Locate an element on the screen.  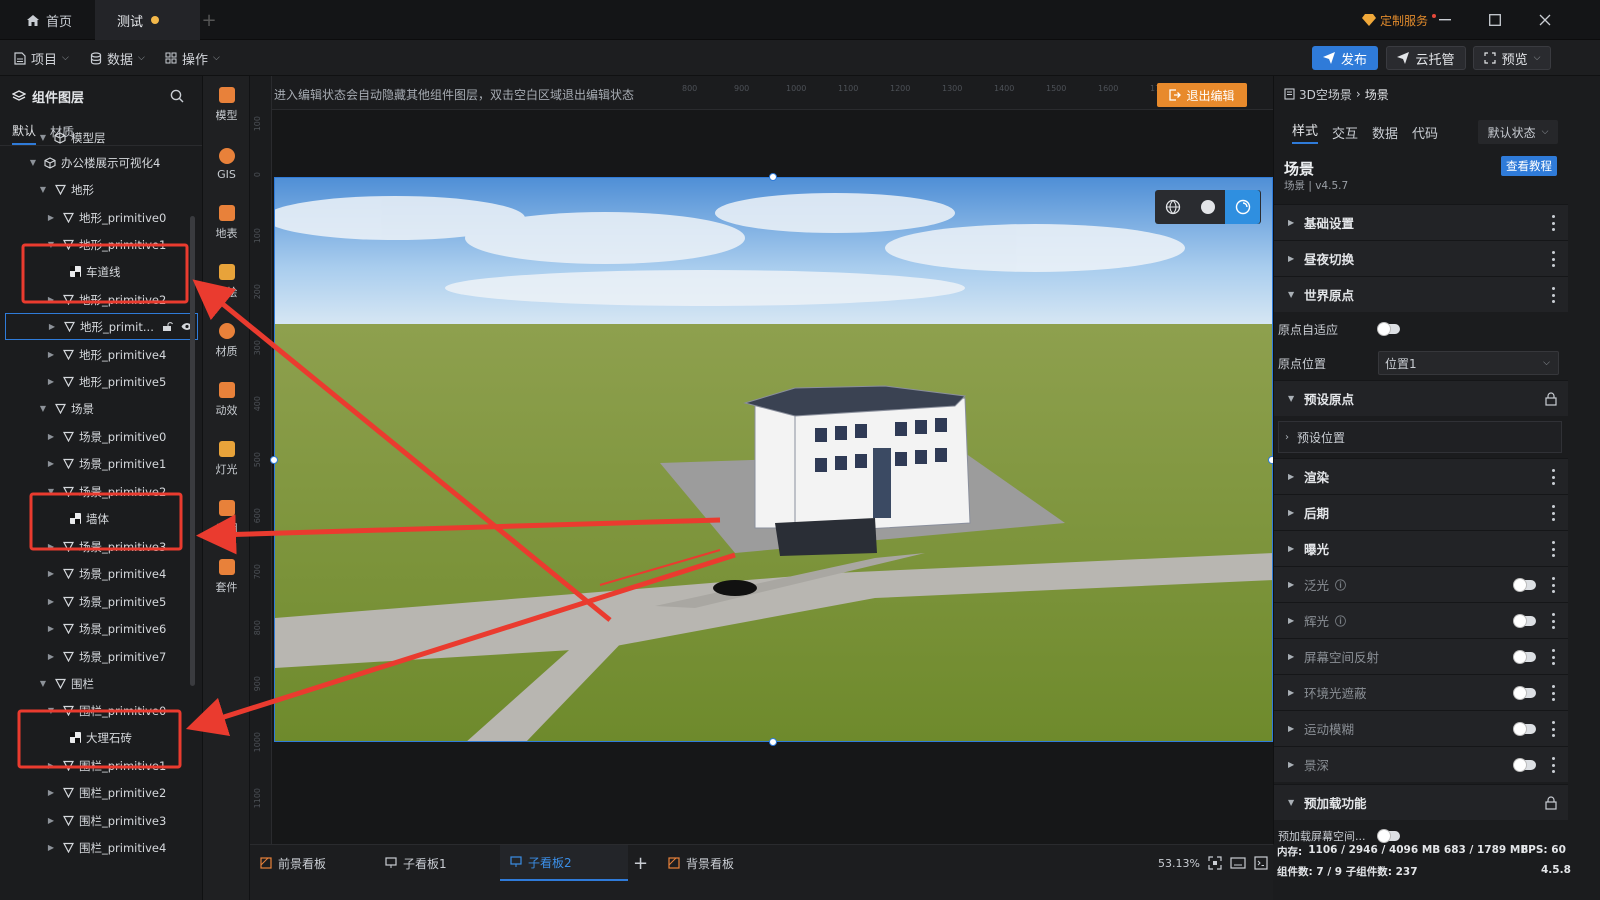
section-motion-blur: ▶ 运动模糊 is located at coordinates (1421, 728).